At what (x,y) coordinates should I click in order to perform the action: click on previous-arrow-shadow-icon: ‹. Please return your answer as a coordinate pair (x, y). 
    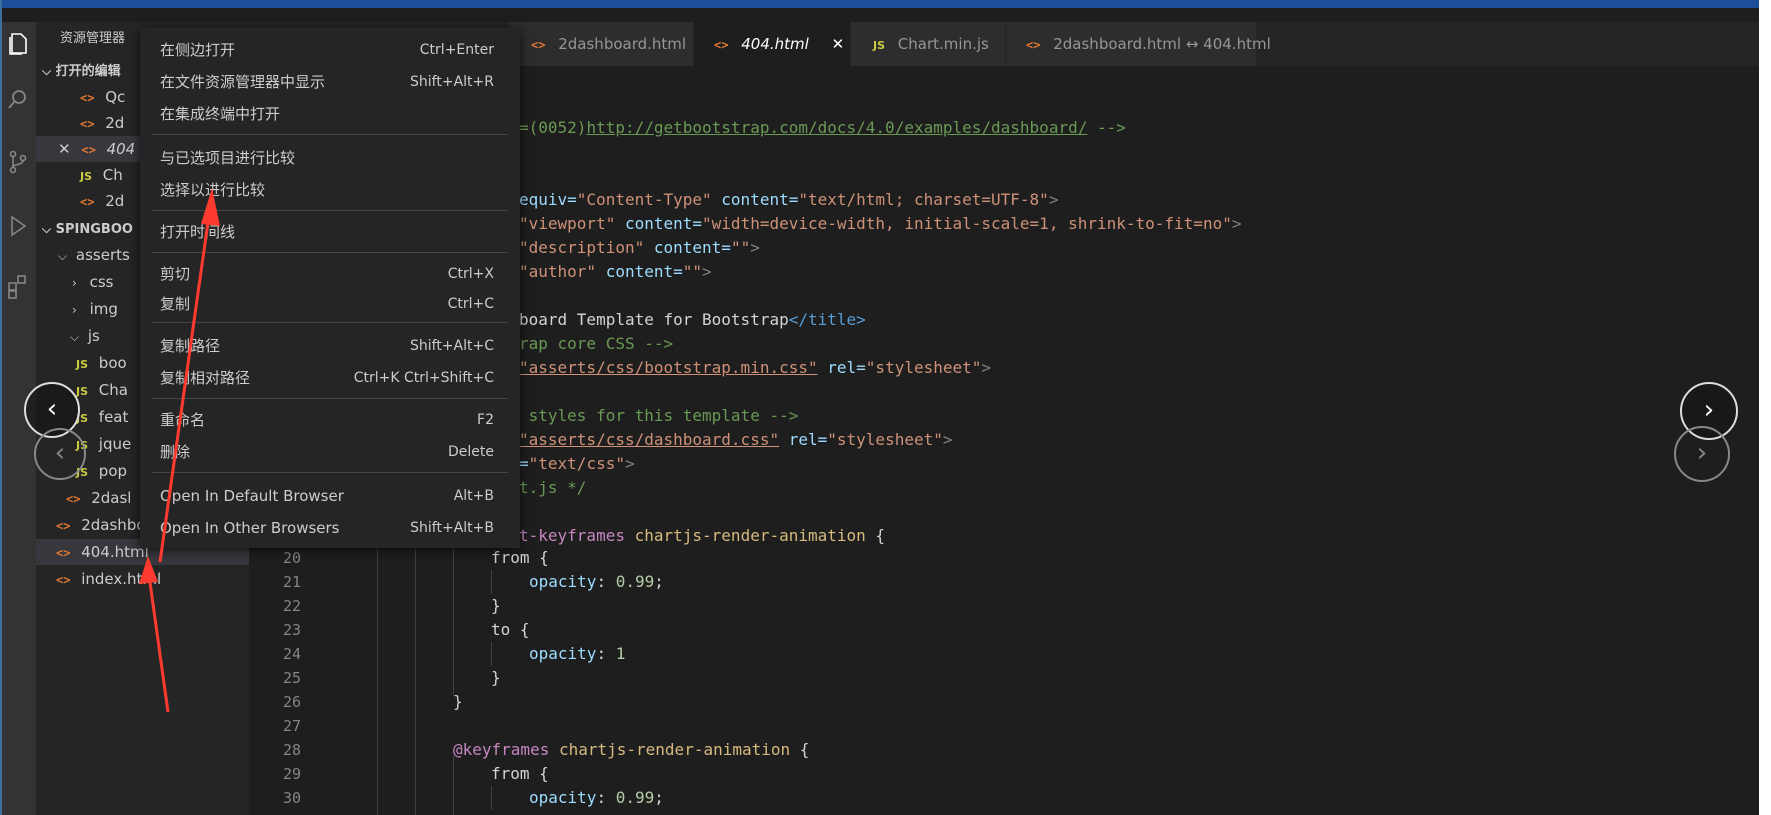
    Looking at the image, I should click on (60, 454).